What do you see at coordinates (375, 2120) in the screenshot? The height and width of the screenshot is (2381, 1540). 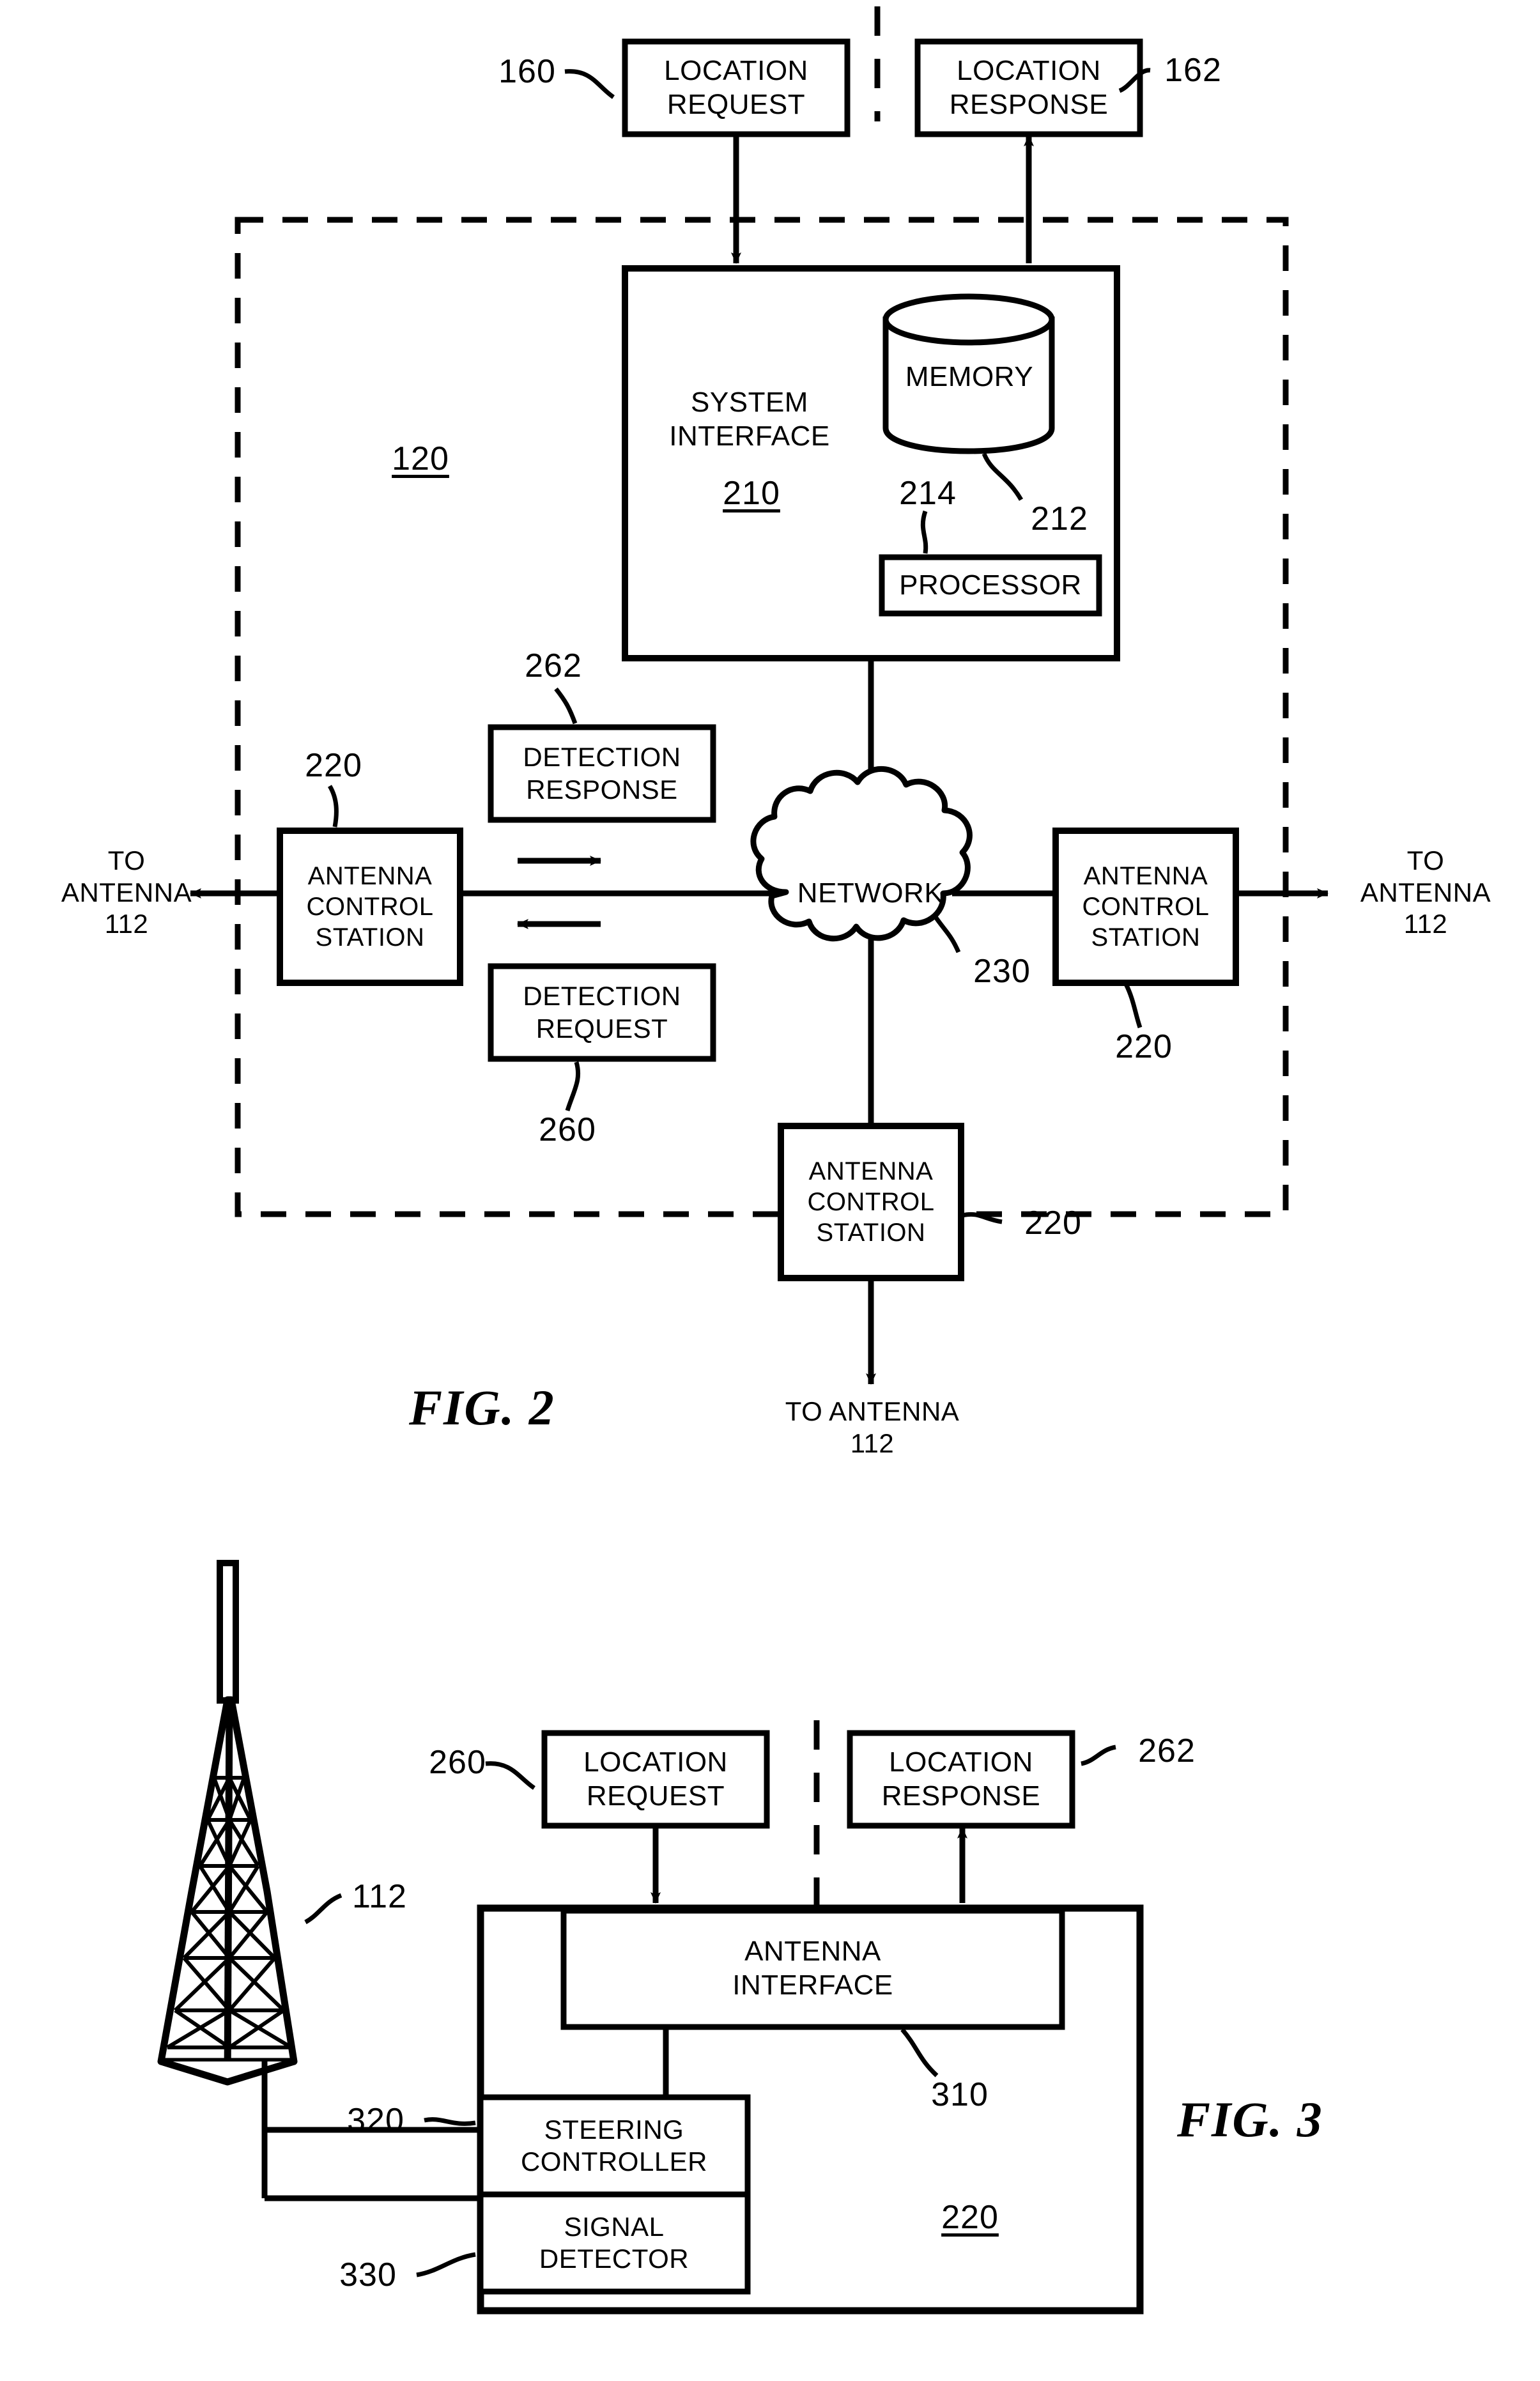 I see `ref-320: 320` at bounding box center [375, 2120].